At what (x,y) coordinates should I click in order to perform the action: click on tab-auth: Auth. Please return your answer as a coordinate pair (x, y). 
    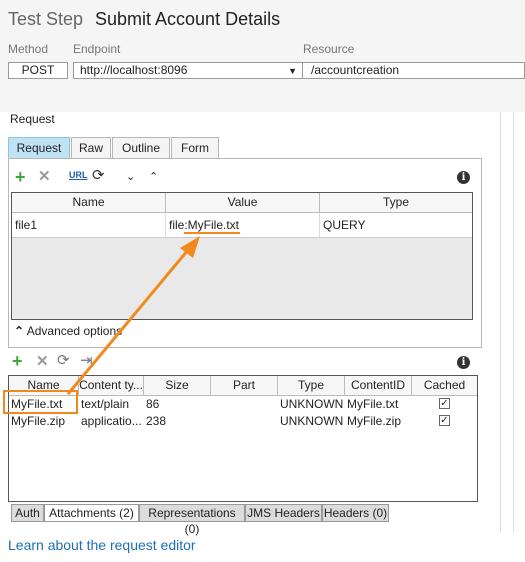
    Looking at the image, I should click on (27, 513).